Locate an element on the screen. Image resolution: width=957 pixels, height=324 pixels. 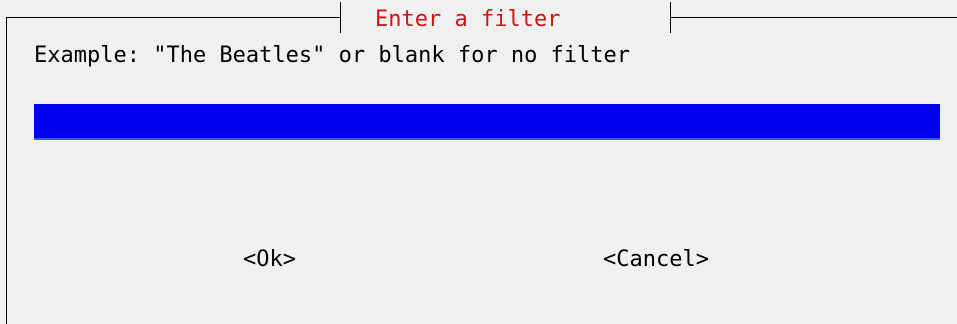
title-left-bracket is located at coordinates (340, 17).